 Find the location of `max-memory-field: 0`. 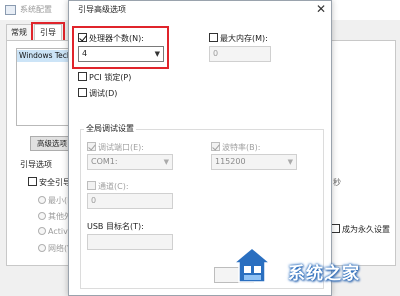

max-memory-field: 0 is located at coordinates (240, 54).